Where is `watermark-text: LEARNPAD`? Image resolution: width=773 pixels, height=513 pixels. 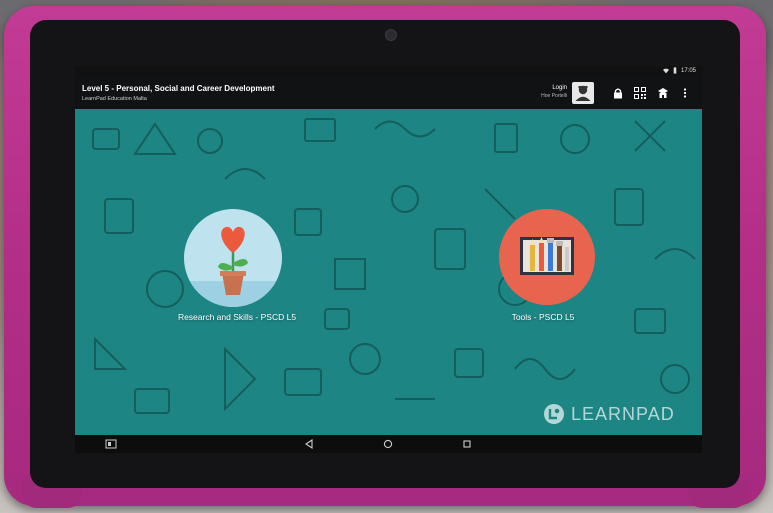 watermark-text: LEARNPAD is located at coordinates (623, 413).